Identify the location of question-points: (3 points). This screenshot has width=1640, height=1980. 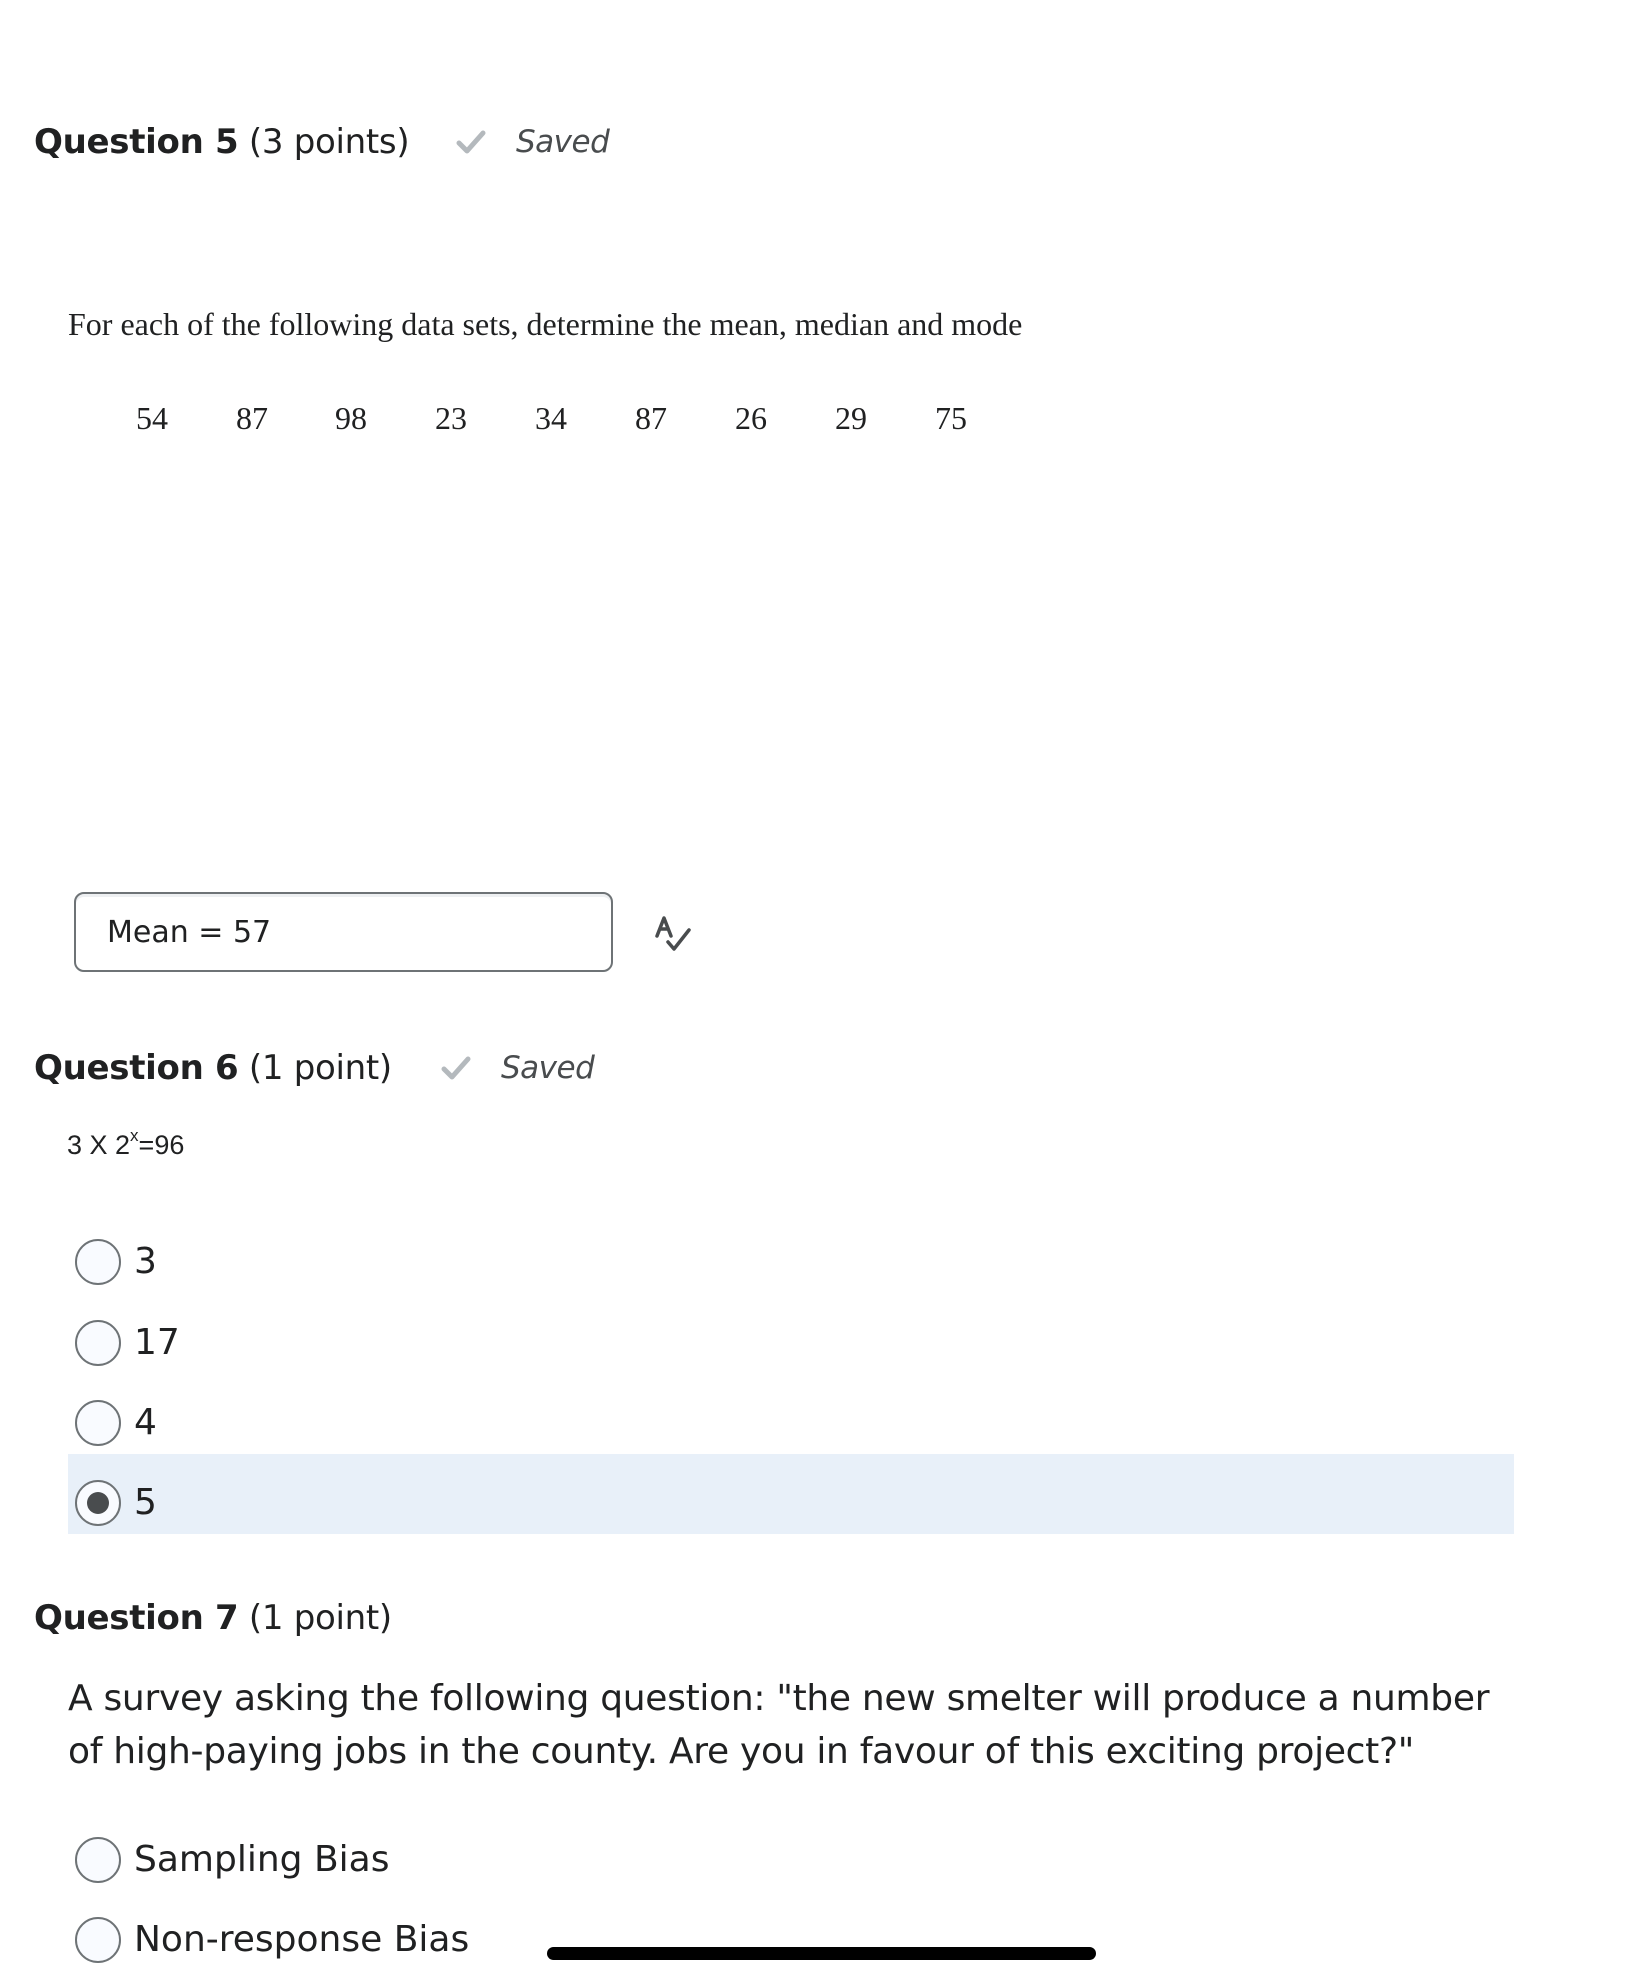
(329, 142).